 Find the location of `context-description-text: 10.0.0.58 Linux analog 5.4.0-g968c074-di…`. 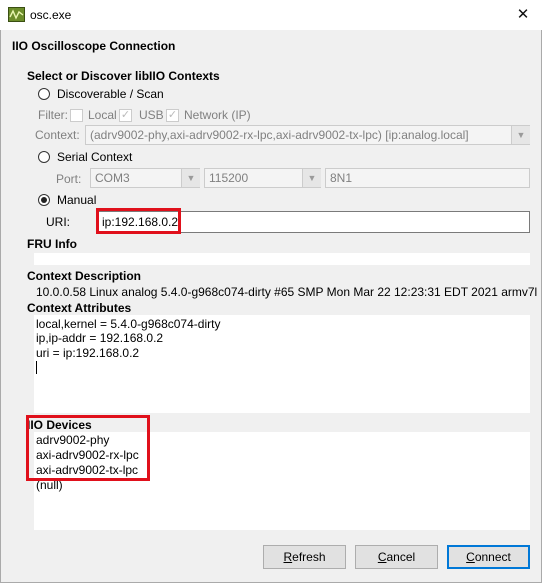

context-description-text: 10.0.0.58 Linux analog 5.4.0-g968c074-di… is located at coordinates (287, 292).